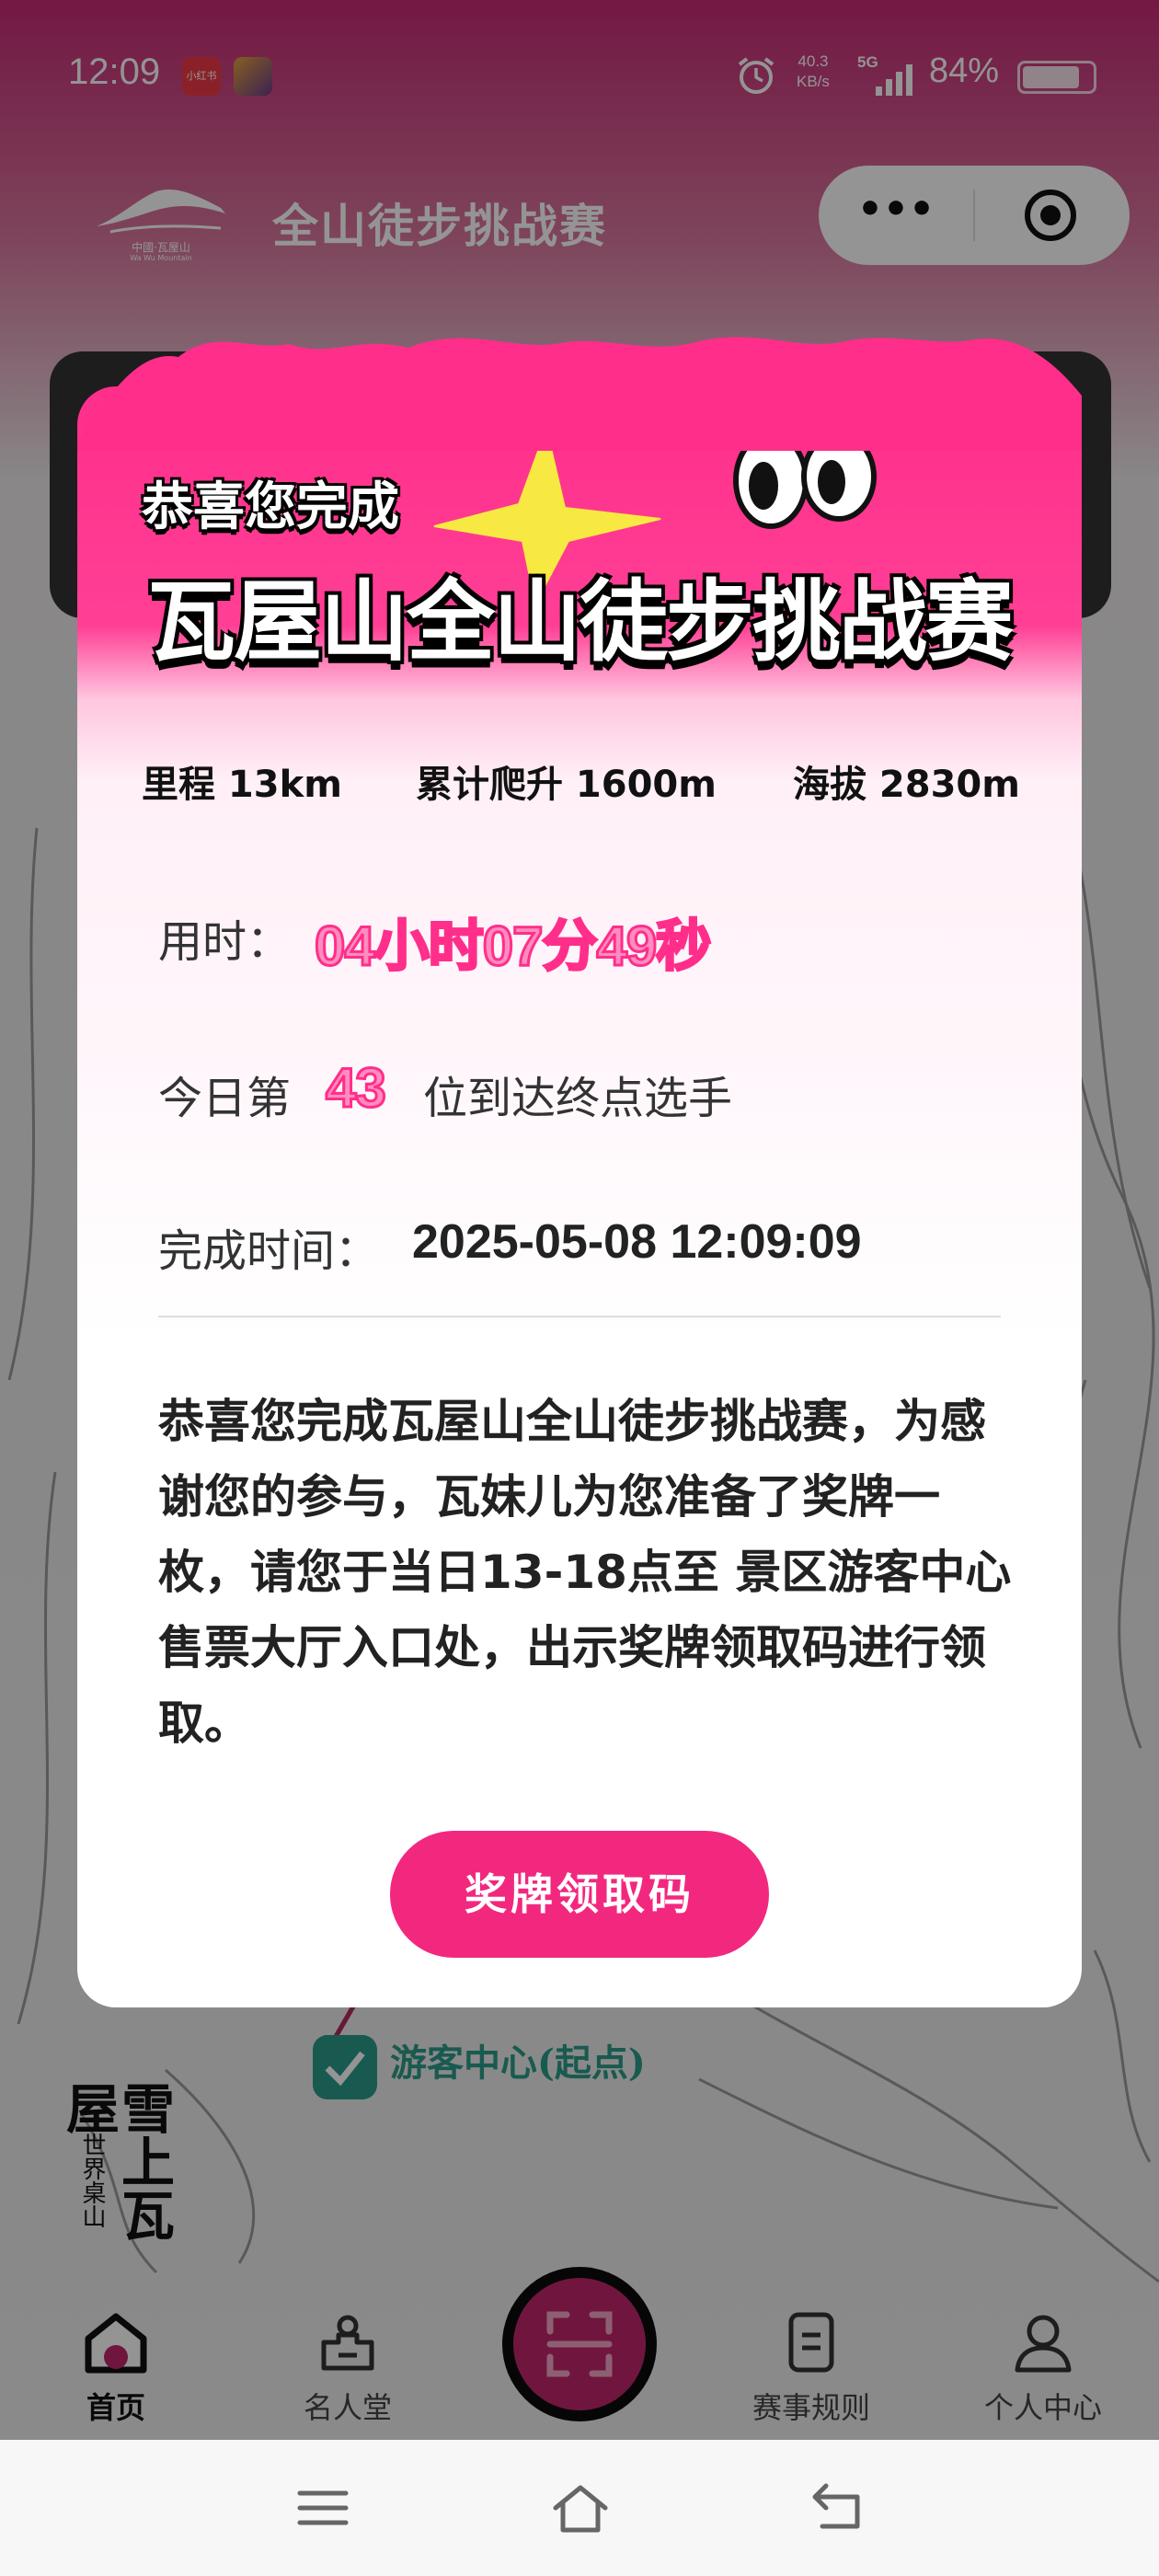 This screenshot has width=1159, height=2576. What do you see at coordinates (637, 1242) in the screenshot?
I see `finish-time-value: 2025-05-08 12:09:09` at bounding box center [637, 1242].